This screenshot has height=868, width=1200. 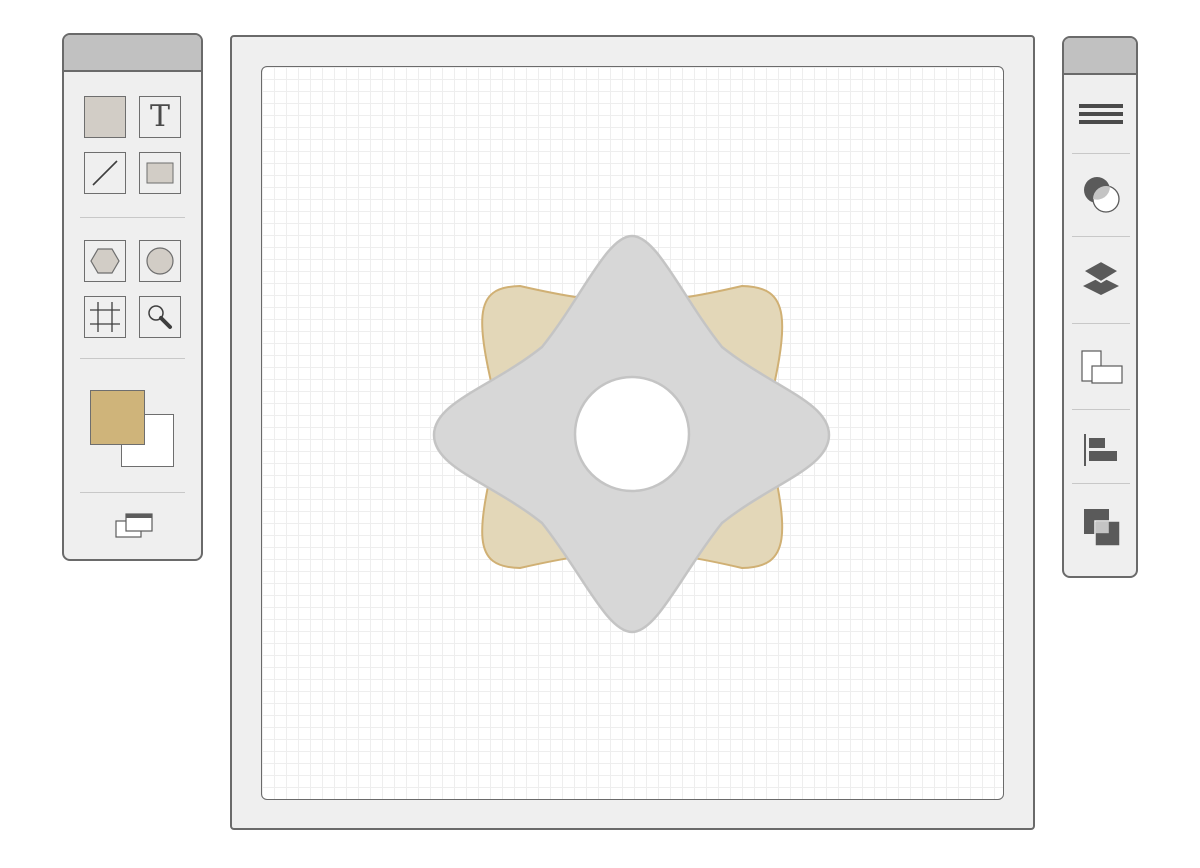 I want to click on tools-panel-titlebar, so click(x=132, y=53).